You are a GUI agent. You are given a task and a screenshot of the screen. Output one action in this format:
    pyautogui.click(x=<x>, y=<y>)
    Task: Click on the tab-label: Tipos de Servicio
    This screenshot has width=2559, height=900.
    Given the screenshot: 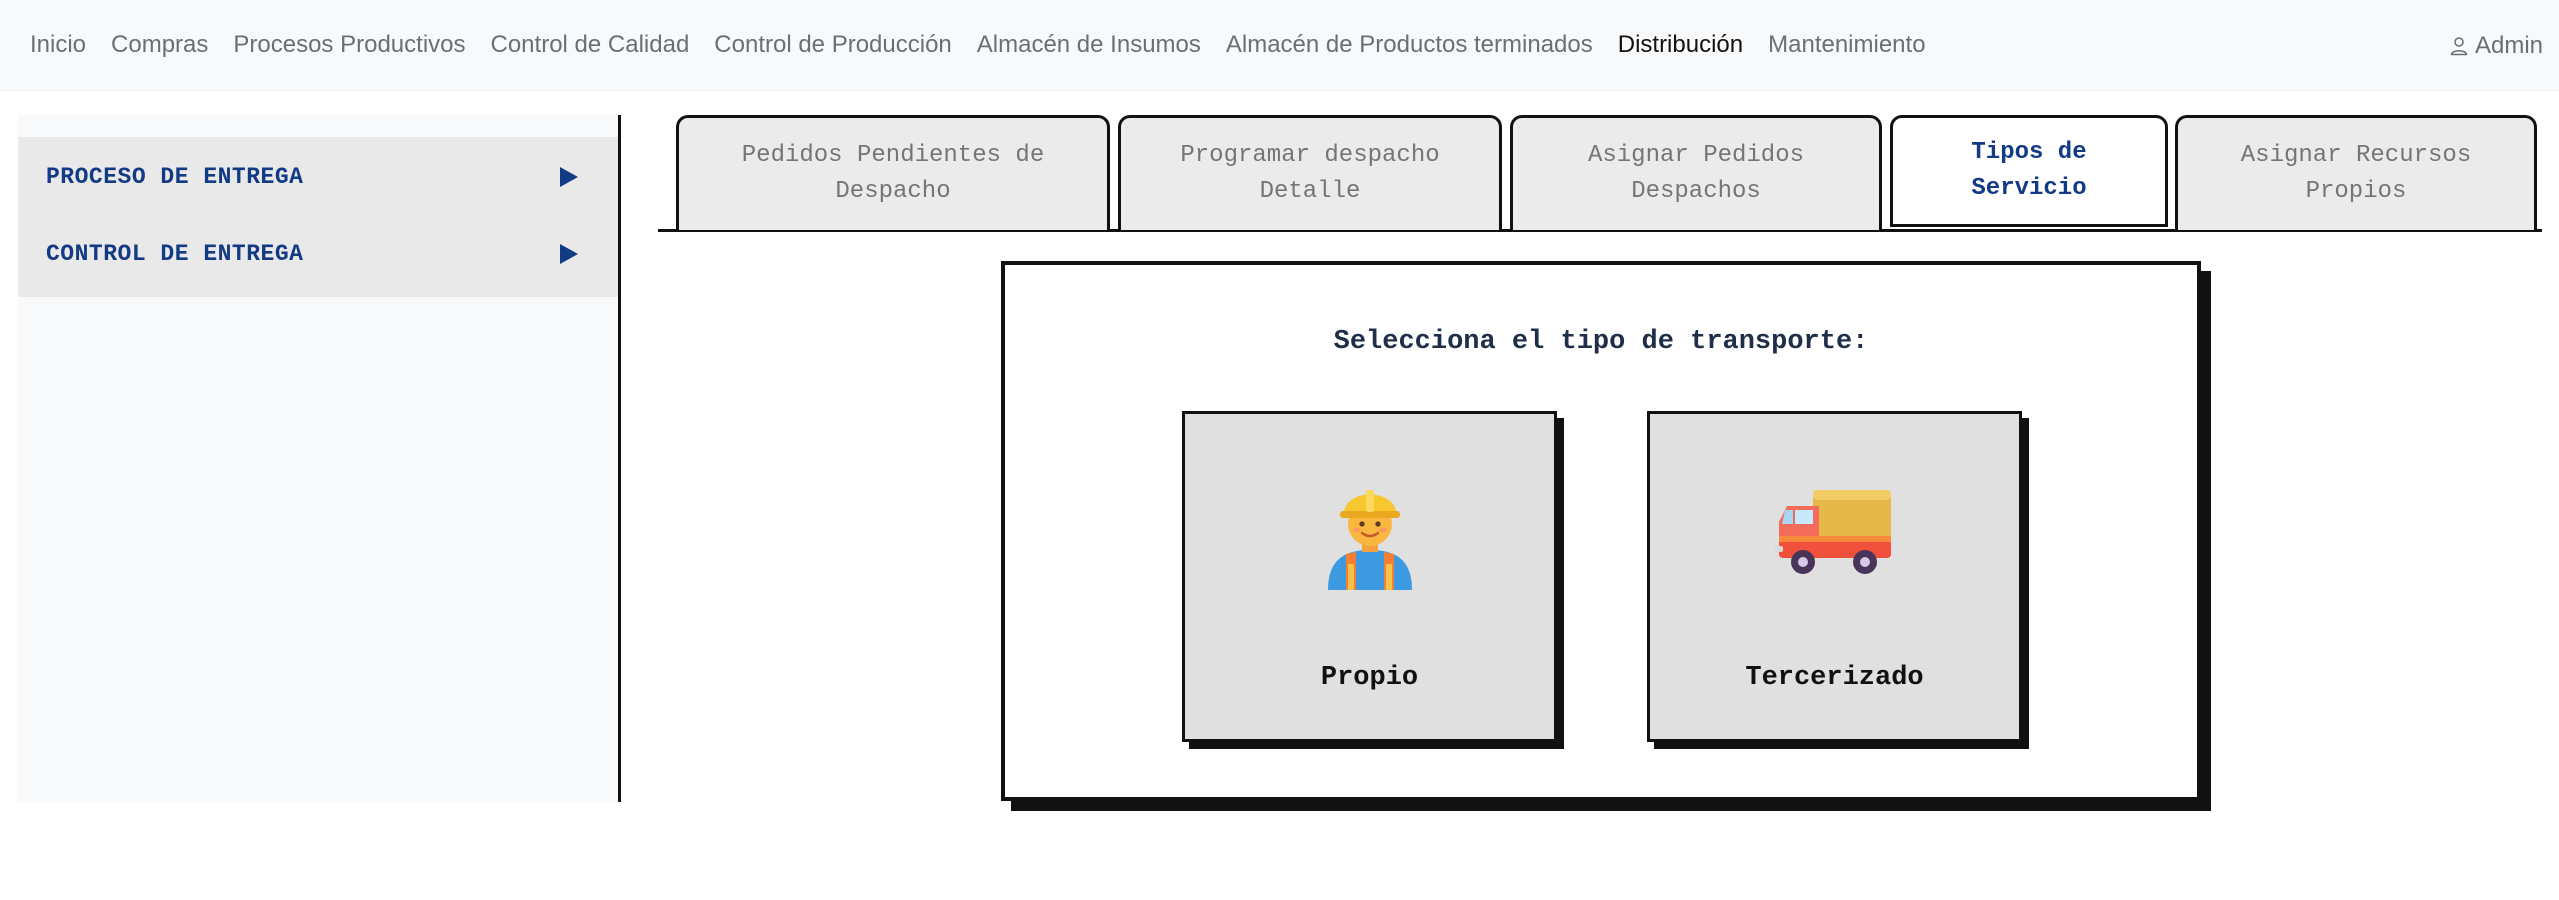 What is the action you would take?
    pyautogui.click(x=2029, y=170)
    